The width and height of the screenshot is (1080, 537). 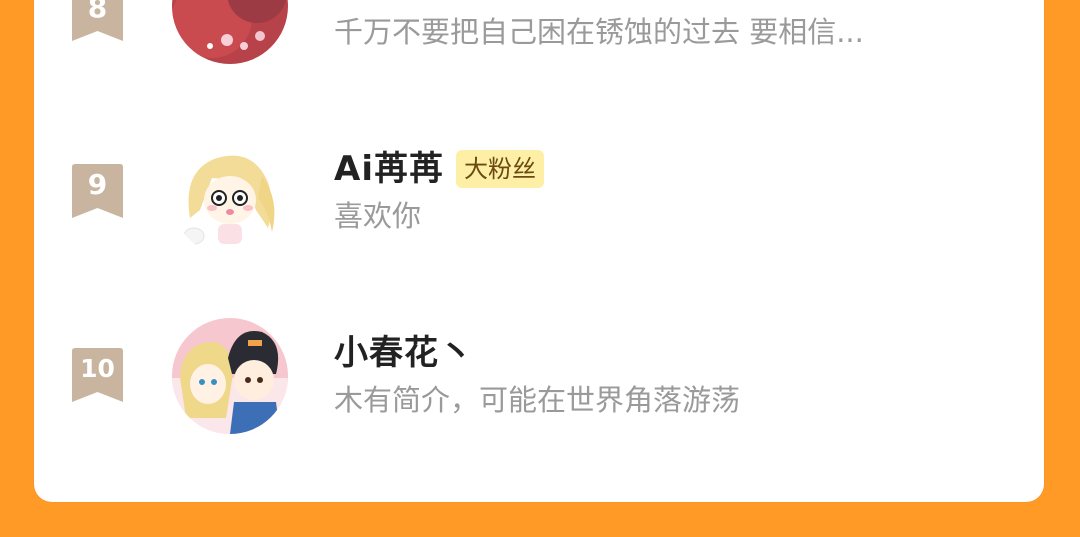 What do you see at coordinates (537, 400) in the screenshot?
I see `user-bio: 木有简介，可能在世界角落游荡` at bounding box center [537, 400].